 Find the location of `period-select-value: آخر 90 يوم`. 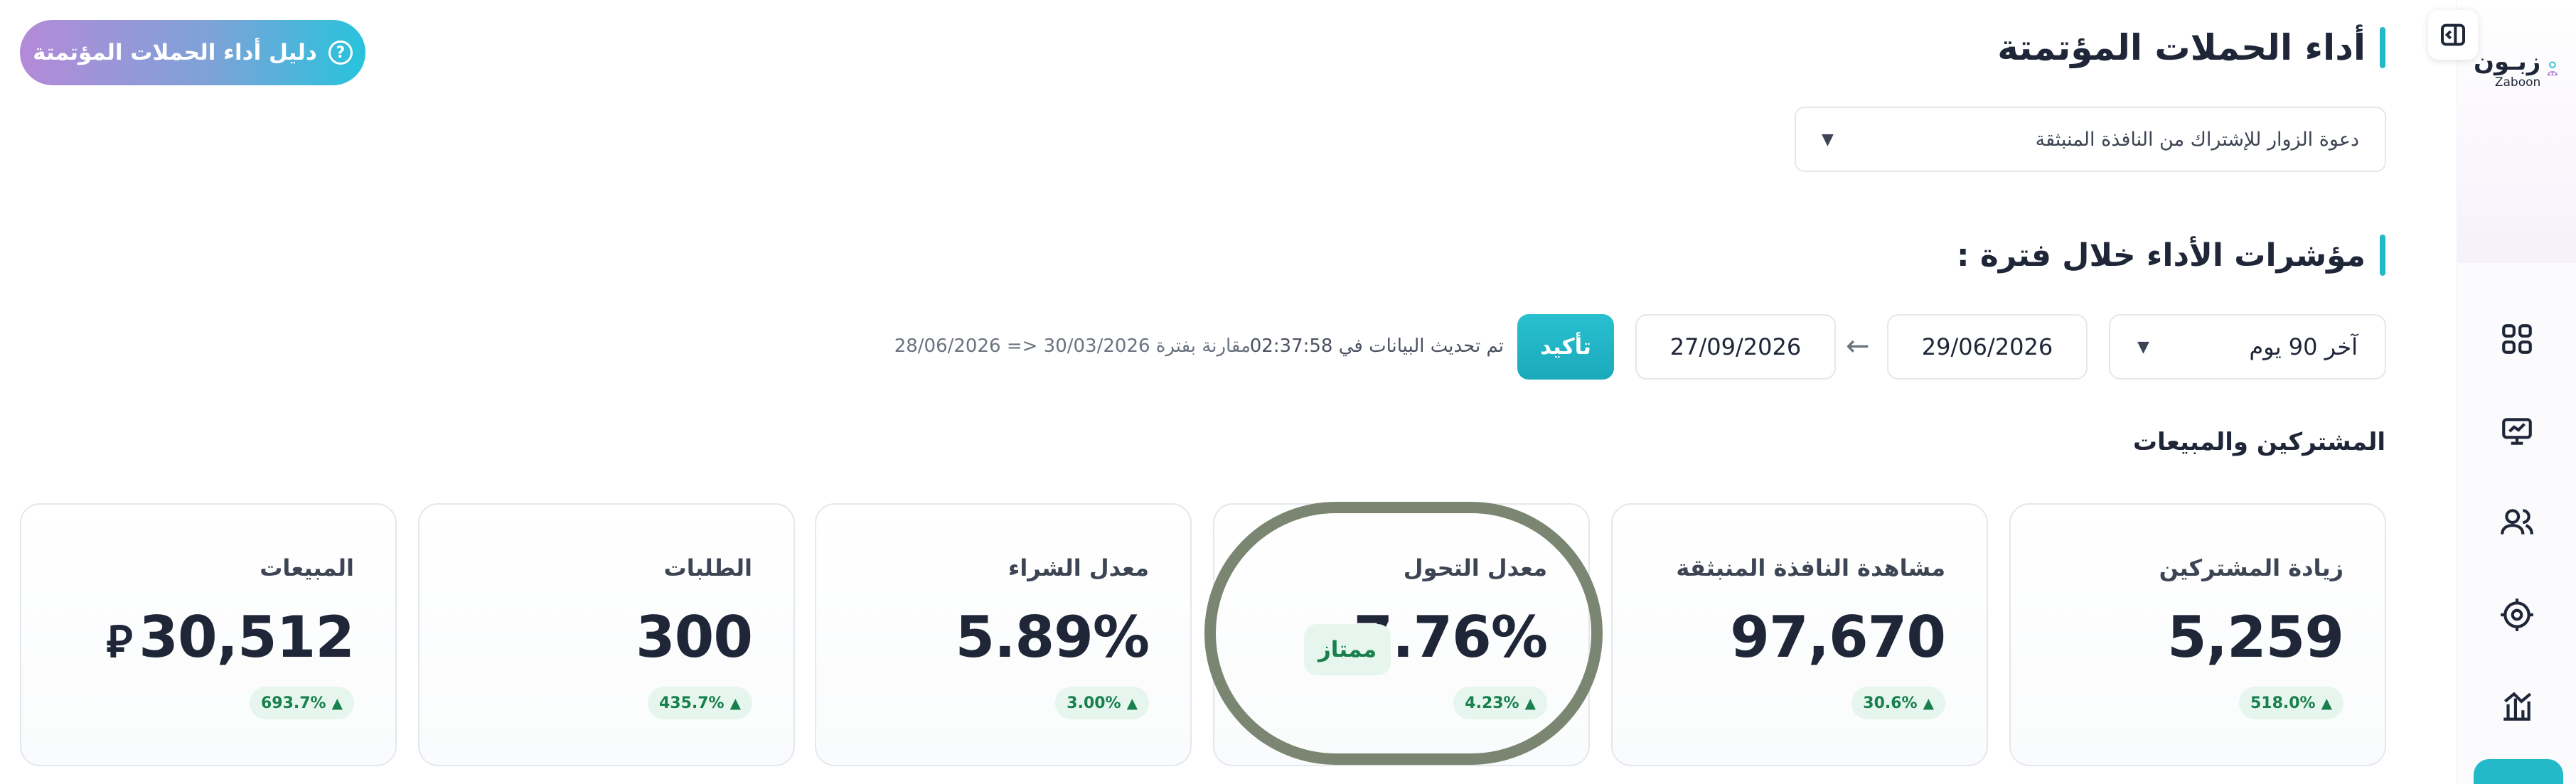

period-select-value: آخر 90 يوم is located at coordinates (2303, 347).